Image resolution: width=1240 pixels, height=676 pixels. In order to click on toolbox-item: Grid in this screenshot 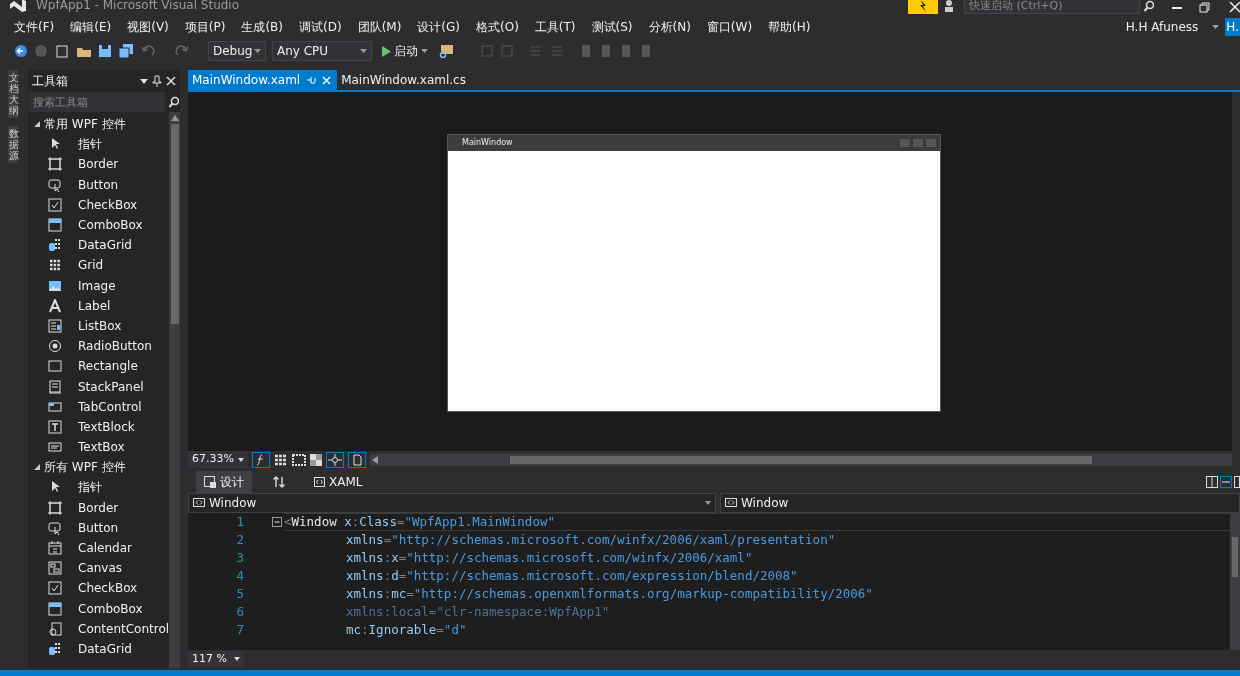, I will do `click(99, 265)`.